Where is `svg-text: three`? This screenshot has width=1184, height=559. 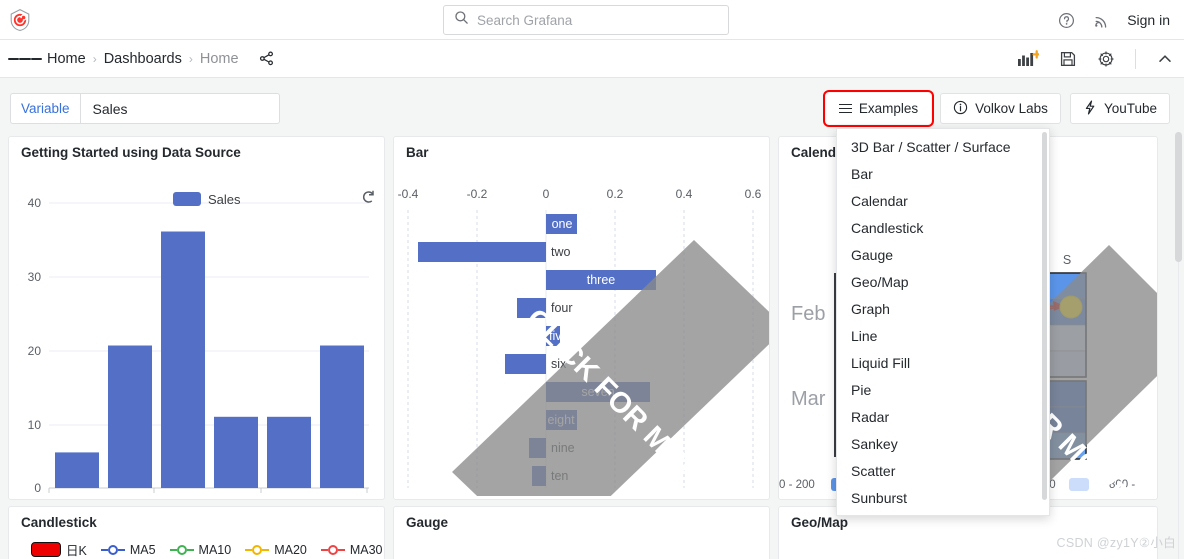
svg-text: three is located at coordinates (601, 280).